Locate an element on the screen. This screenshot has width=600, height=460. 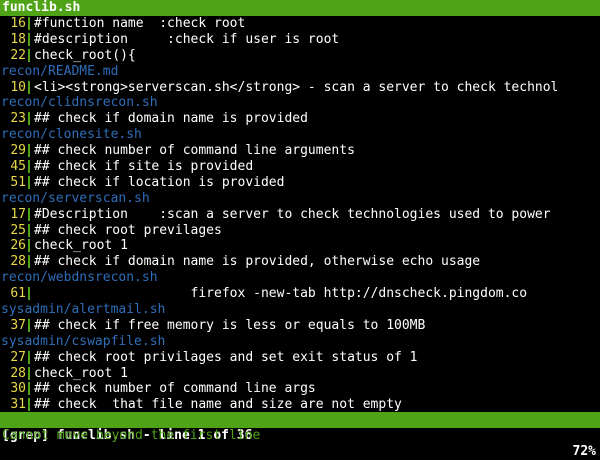
match-line-row: 28 check_root 1 is located at coordinates (300, 374).